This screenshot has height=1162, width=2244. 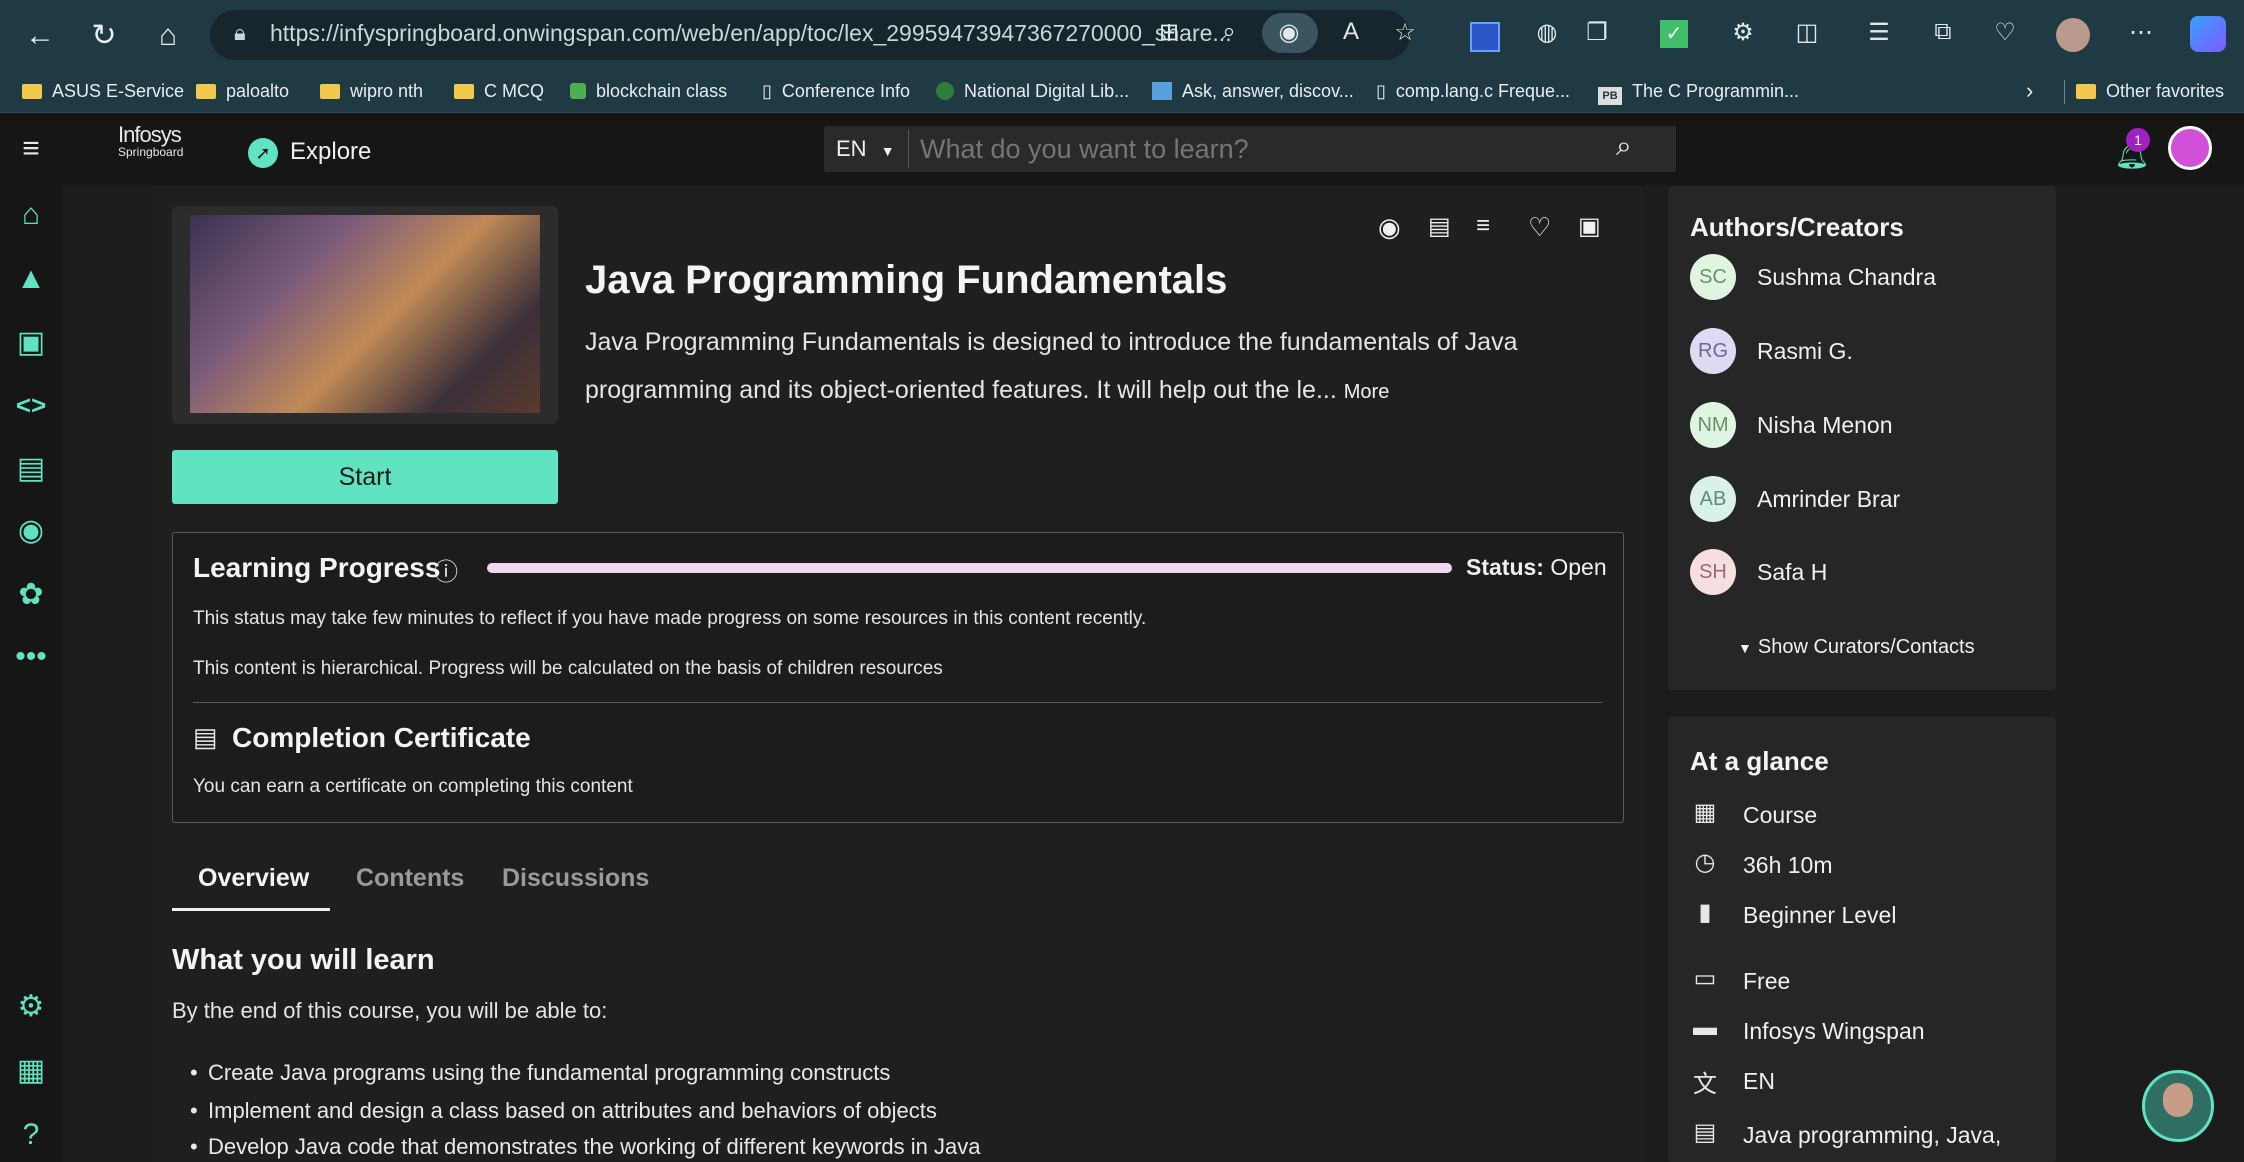 I want to click on author-name: Nisha Menon, so click(x=1825, y=425).